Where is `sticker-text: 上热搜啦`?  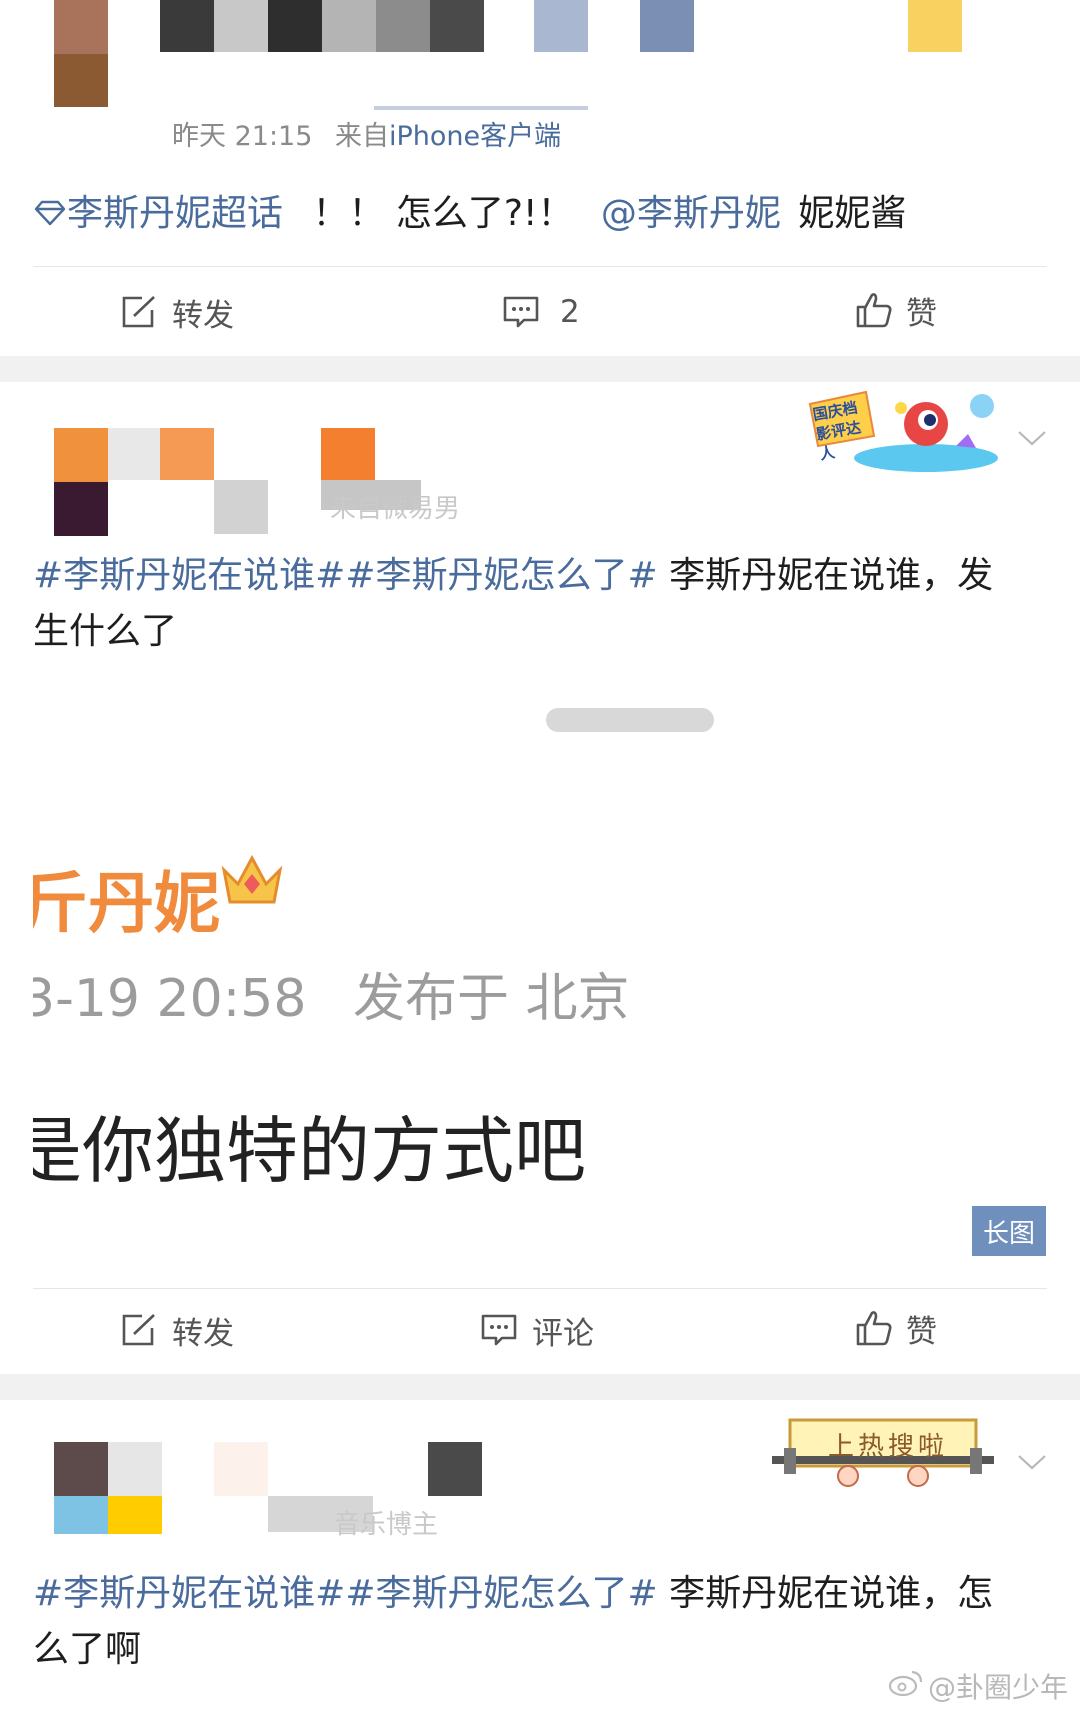 sticker-text: 上热搜啦 is located at coordinates (888, 1447).